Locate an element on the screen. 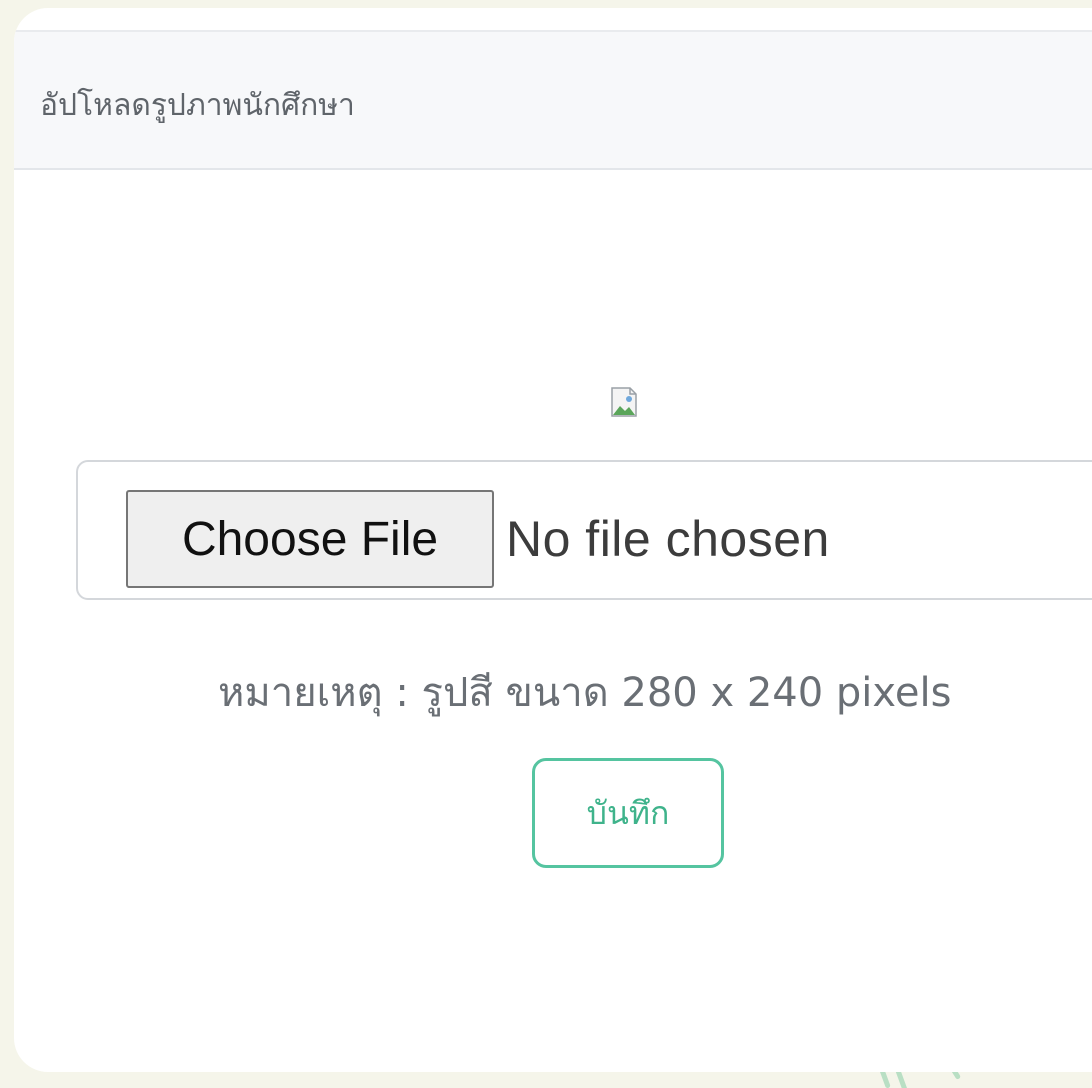  size-note: หมายเหตุ : รูปสี ขนาด 280 x 240 pixels is located at coordinates (585, 693).